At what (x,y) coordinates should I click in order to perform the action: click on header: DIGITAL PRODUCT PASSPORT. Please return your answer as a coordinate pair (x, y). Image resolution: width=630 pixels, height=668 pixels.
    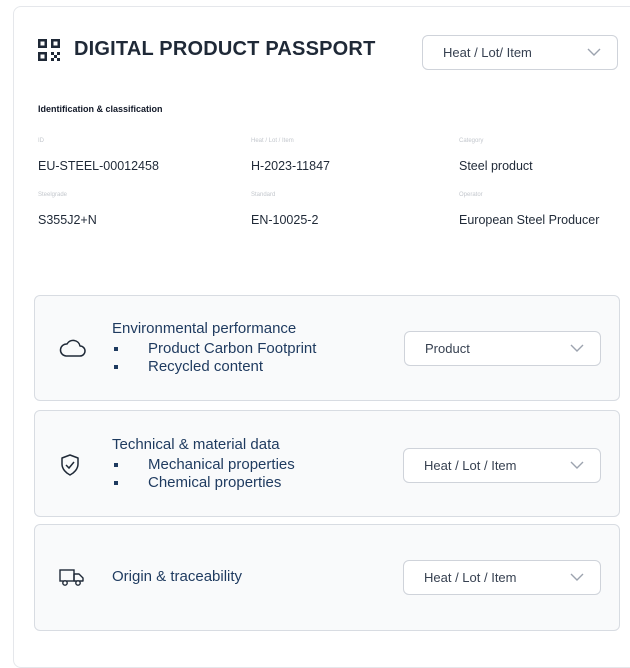
    Looking at the image, I should click on (206, 49).